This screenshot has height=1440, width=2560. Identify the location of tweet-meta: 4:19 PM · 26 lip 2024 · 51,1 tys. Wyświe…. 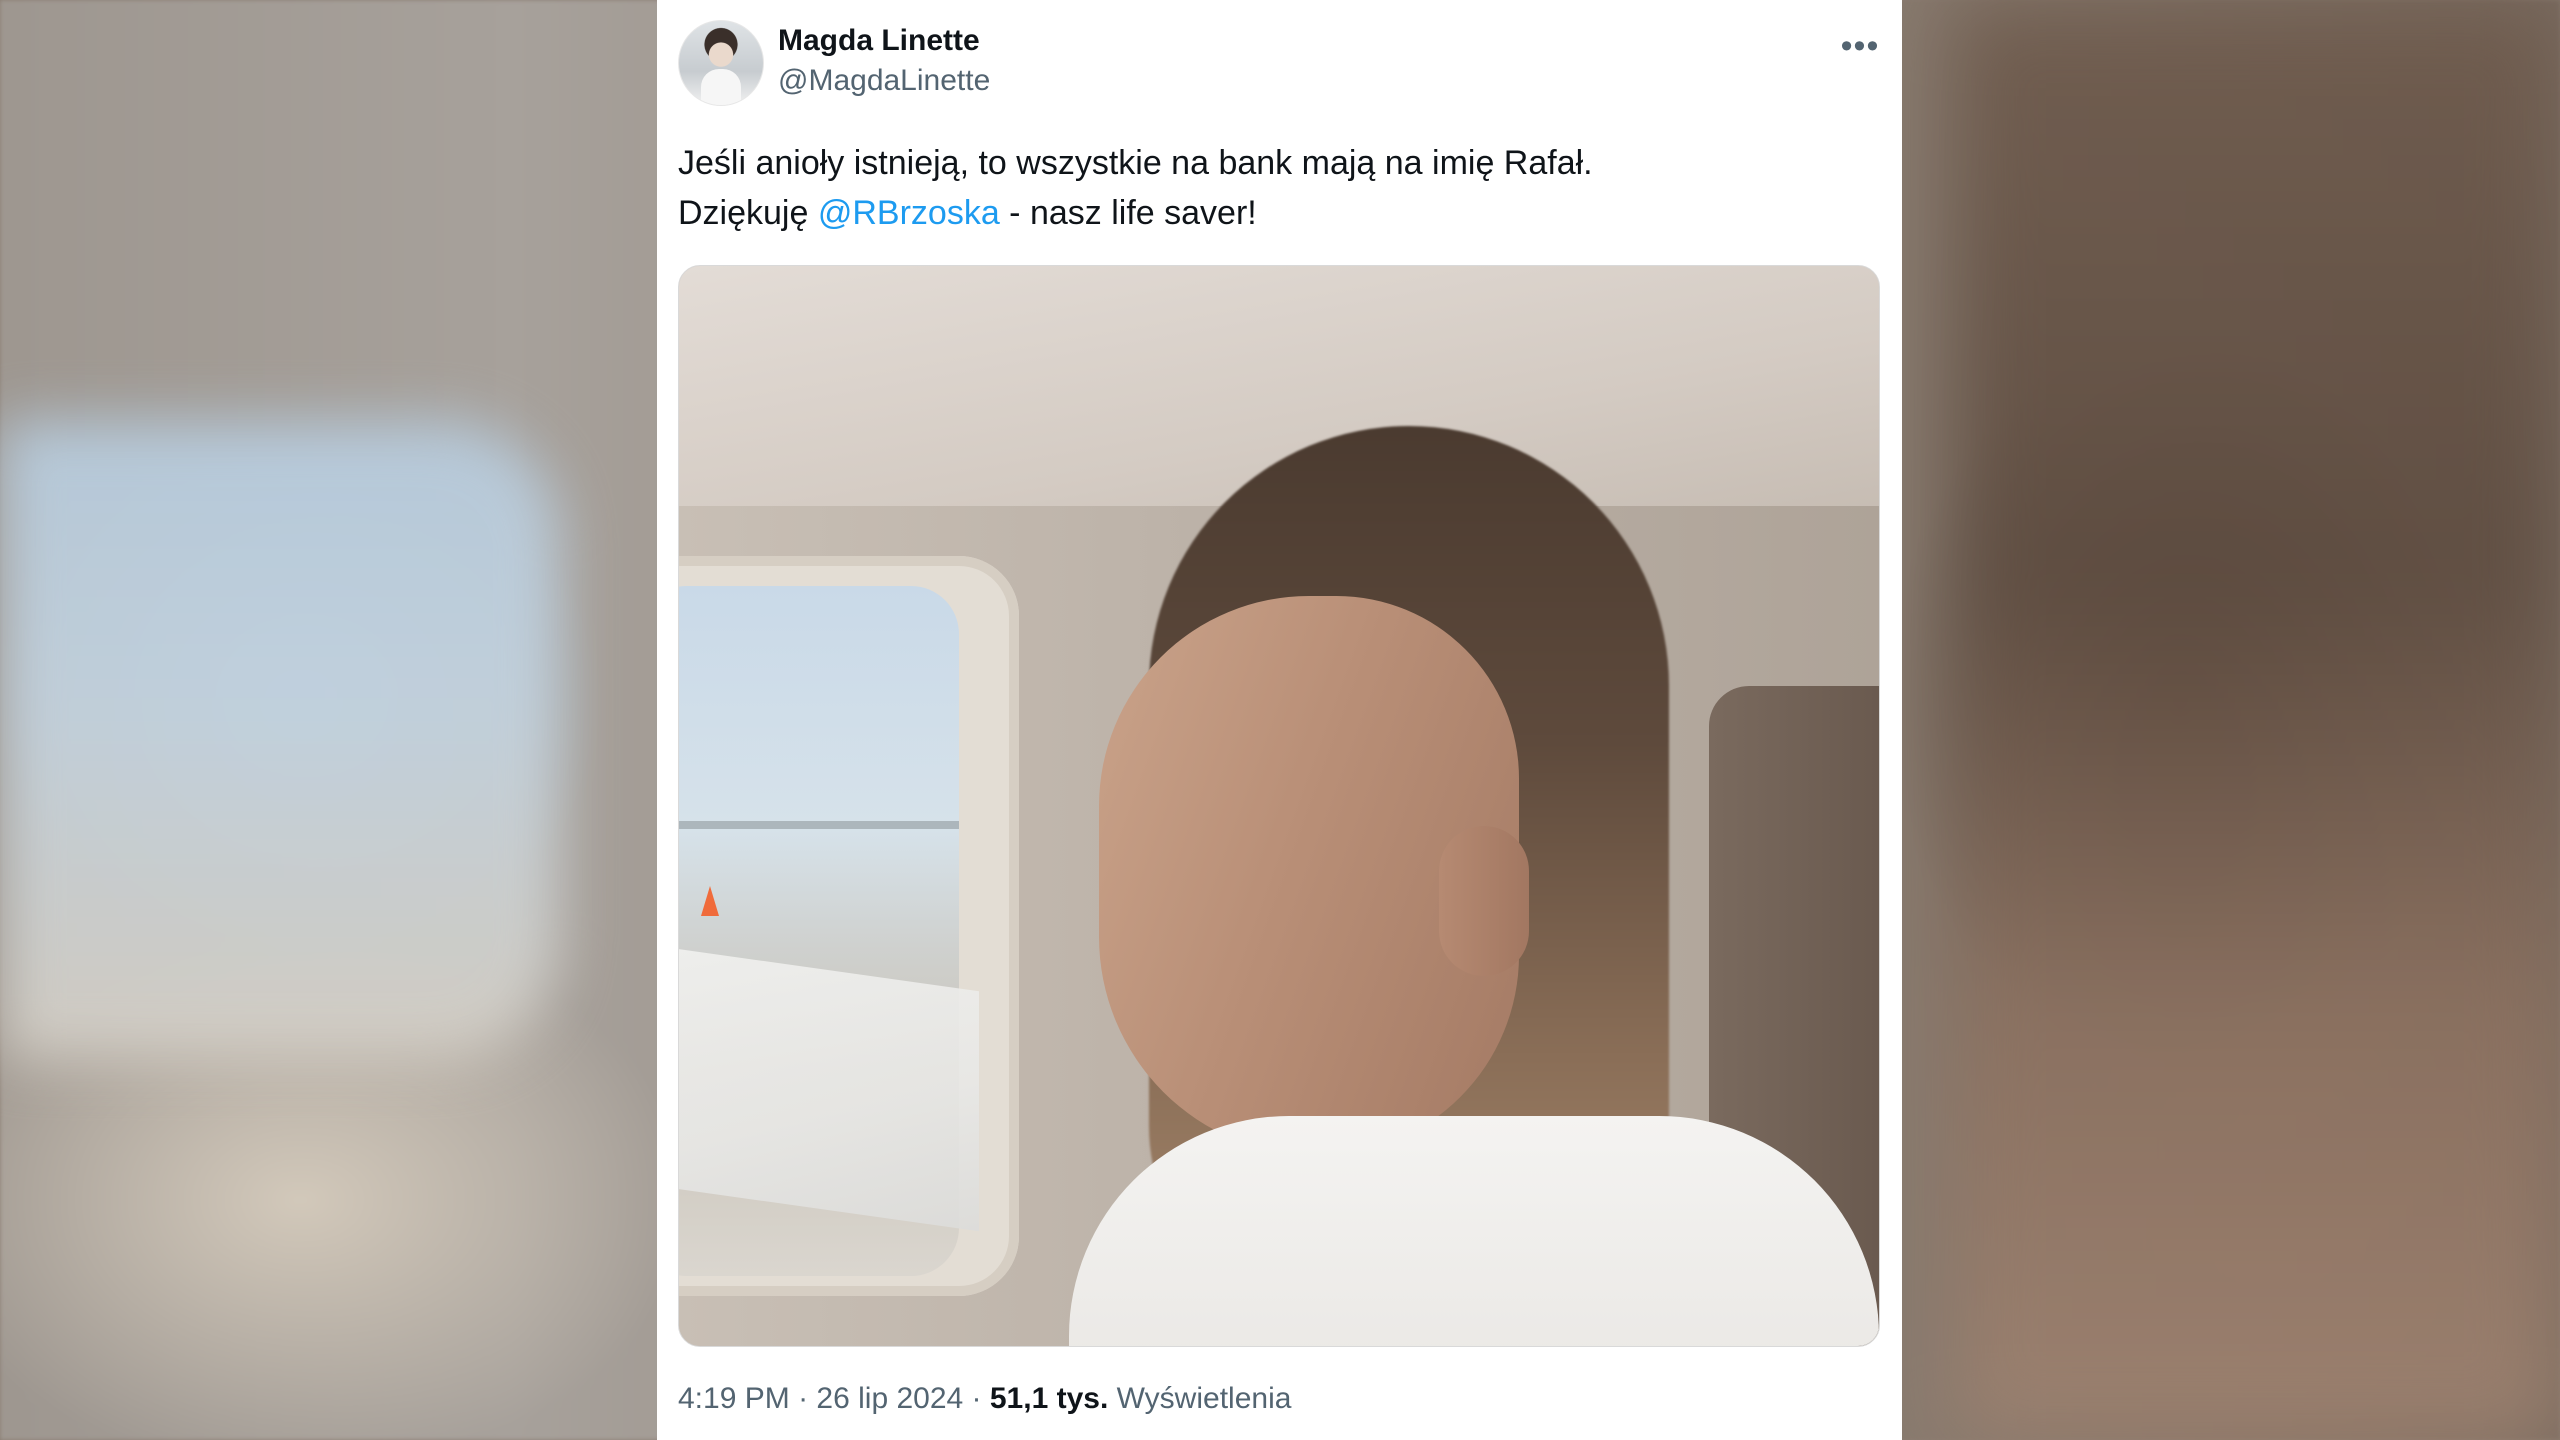
(984, 1399).